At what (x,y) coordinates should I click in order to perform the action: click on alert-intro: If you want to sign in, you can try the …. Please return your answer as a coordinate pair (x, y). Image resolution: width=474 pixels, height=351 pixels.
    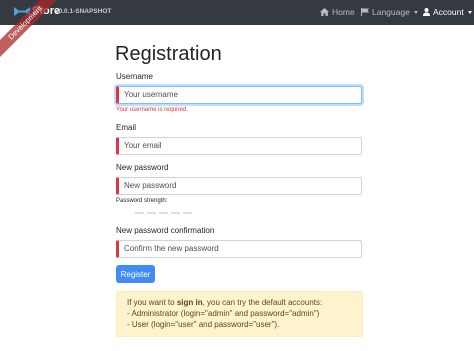
    Looking at the image, I should click on (244, 302).